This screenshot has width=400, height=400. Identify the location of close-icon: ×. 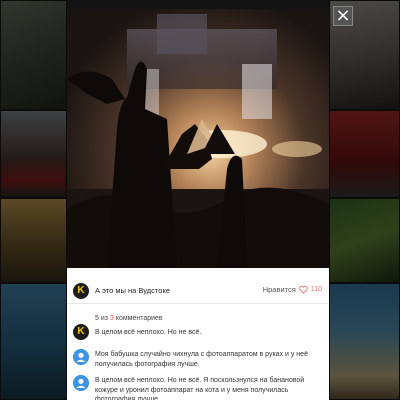
(343, 15).